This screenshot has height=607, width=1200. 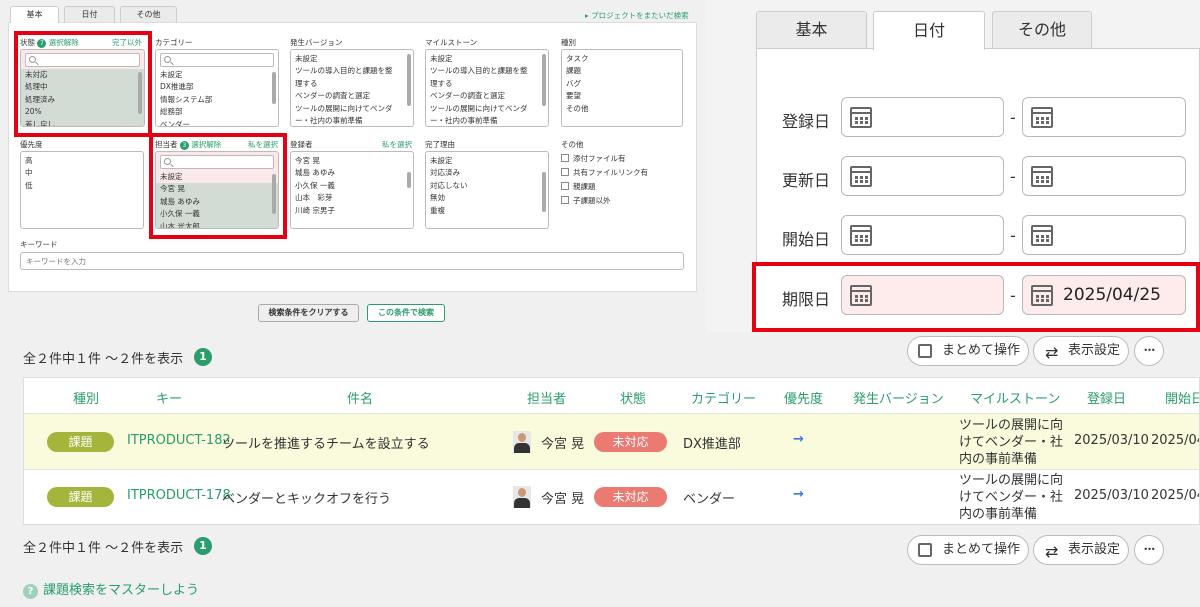 What do you see at coordinates (968, 550) in the screenshot?
I see `bulk-operation-button-bottom: まとめて操作` at bounding box center [968, 550].